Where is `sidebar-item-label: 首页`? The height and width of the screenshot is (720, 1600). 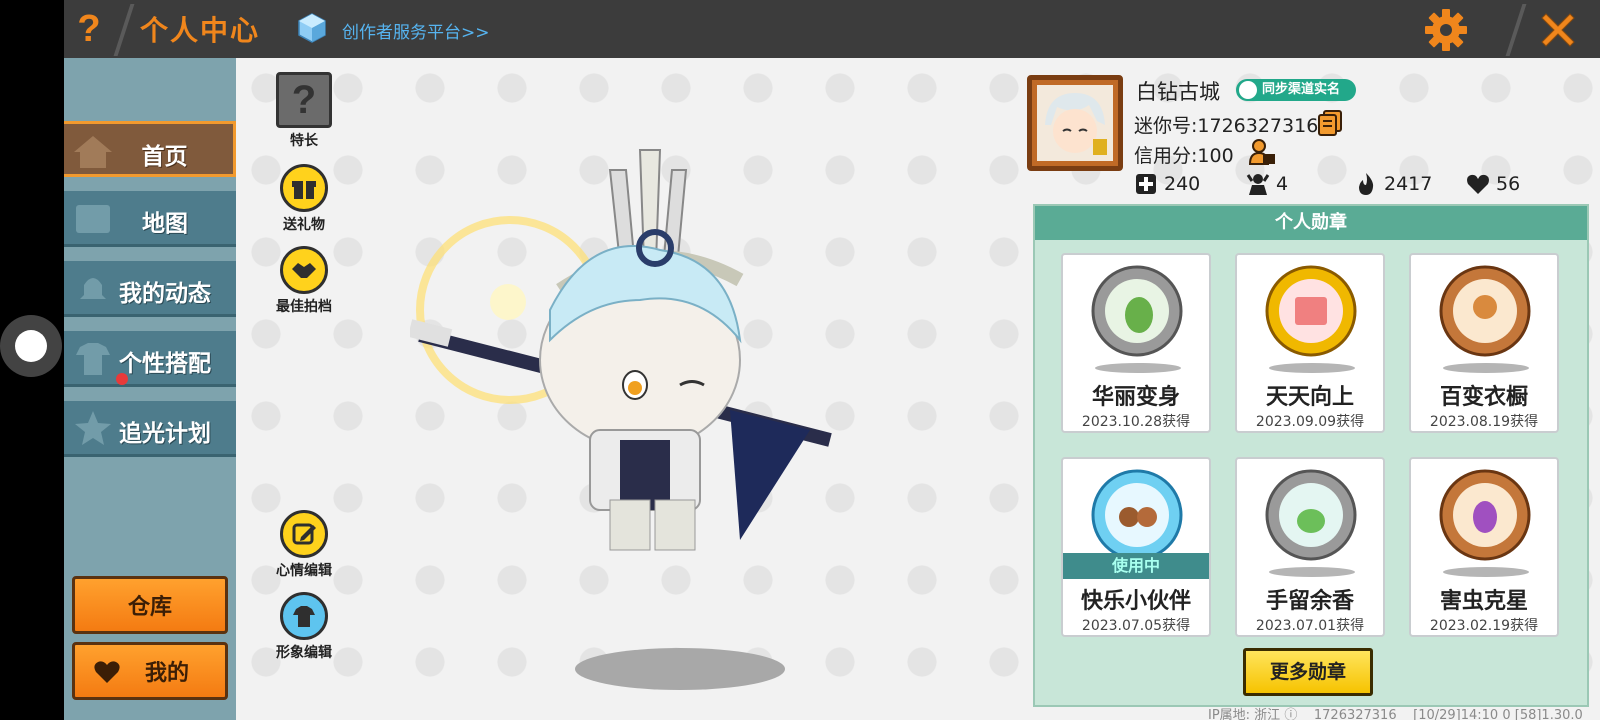 sidebar-item-label: 首页 is located at coordinates (164, 157).